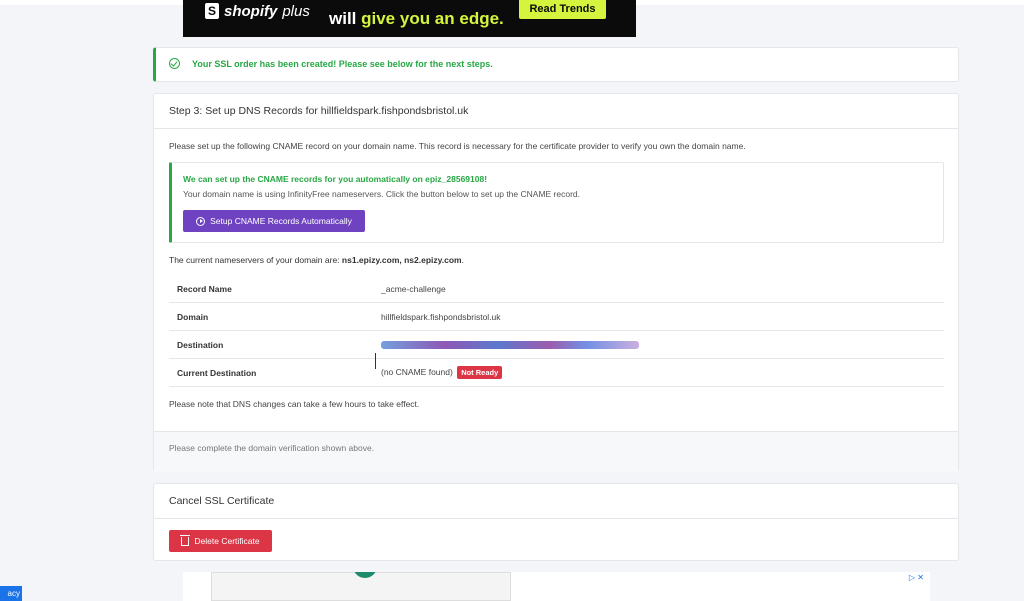 Image resolution: width=1024 pixels, height=601 pixels. Describe the element at coordinates (375, 361) in the screenshot. I see `text-cursor` at that location.